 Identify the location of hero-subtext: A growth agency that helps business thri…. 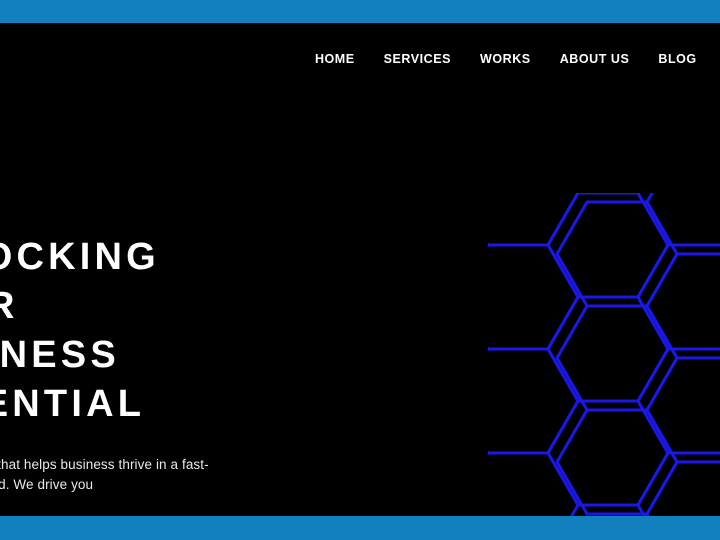
(104, 474).